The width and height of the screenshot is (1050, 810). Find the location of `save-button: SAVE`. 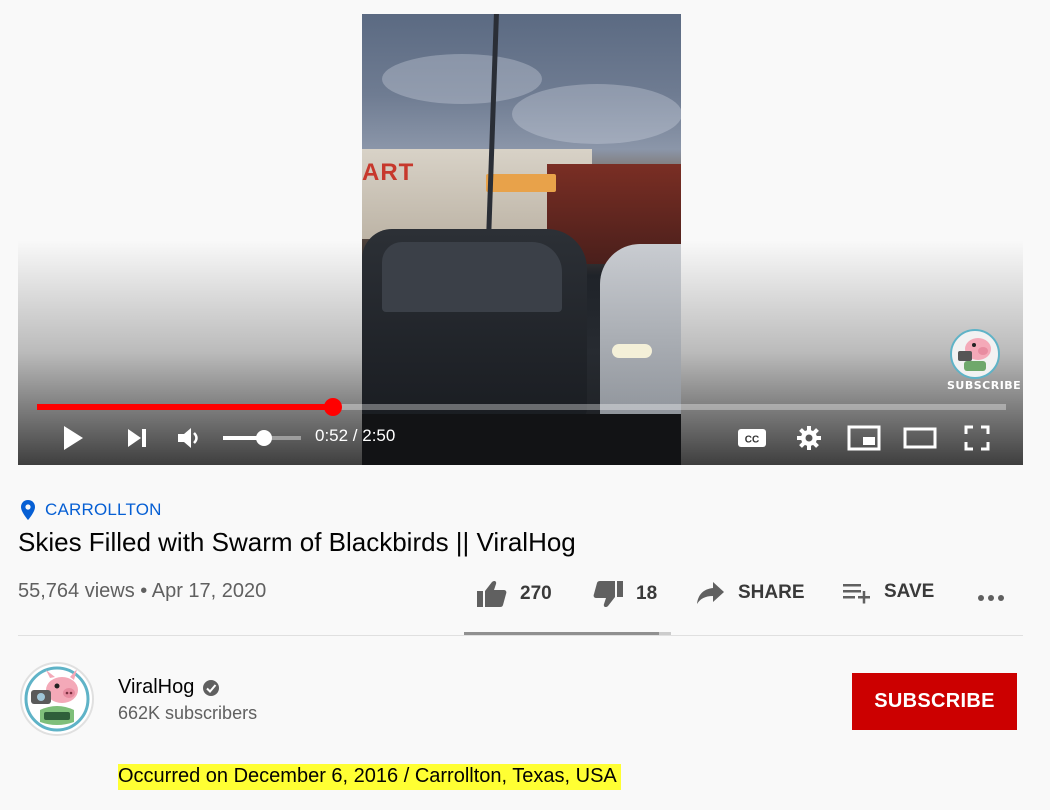

save-button: SAVE is located at coordinates (888, 592).